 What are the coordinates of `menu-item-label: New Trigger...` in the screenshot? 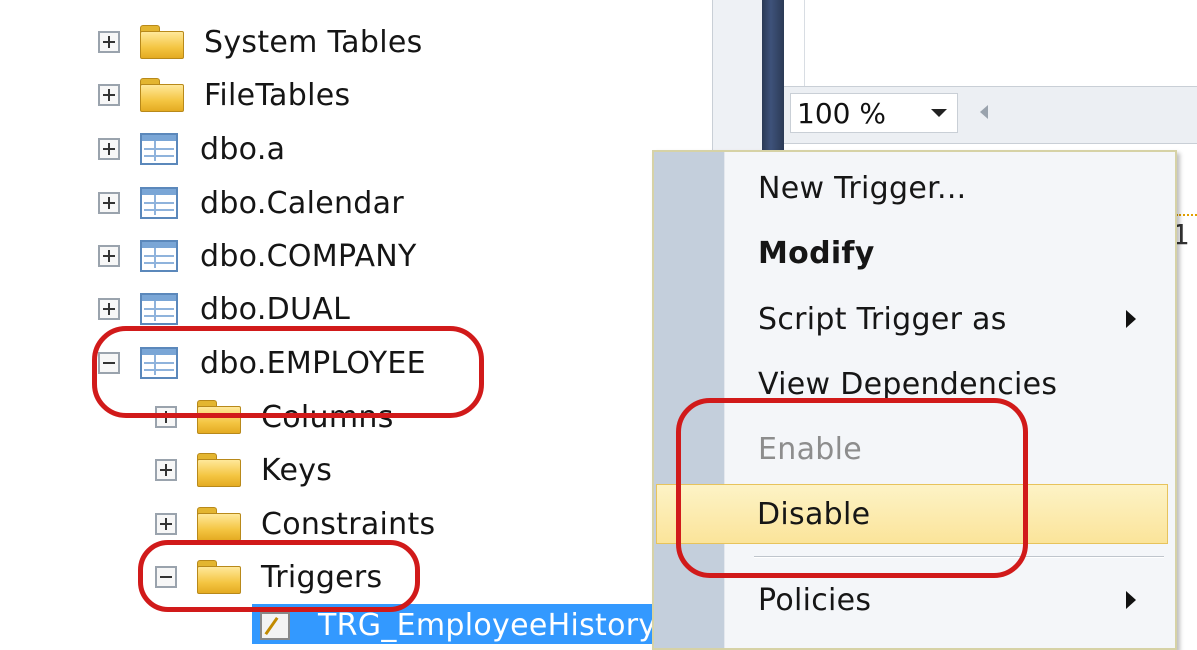 It's located at (862, 188).